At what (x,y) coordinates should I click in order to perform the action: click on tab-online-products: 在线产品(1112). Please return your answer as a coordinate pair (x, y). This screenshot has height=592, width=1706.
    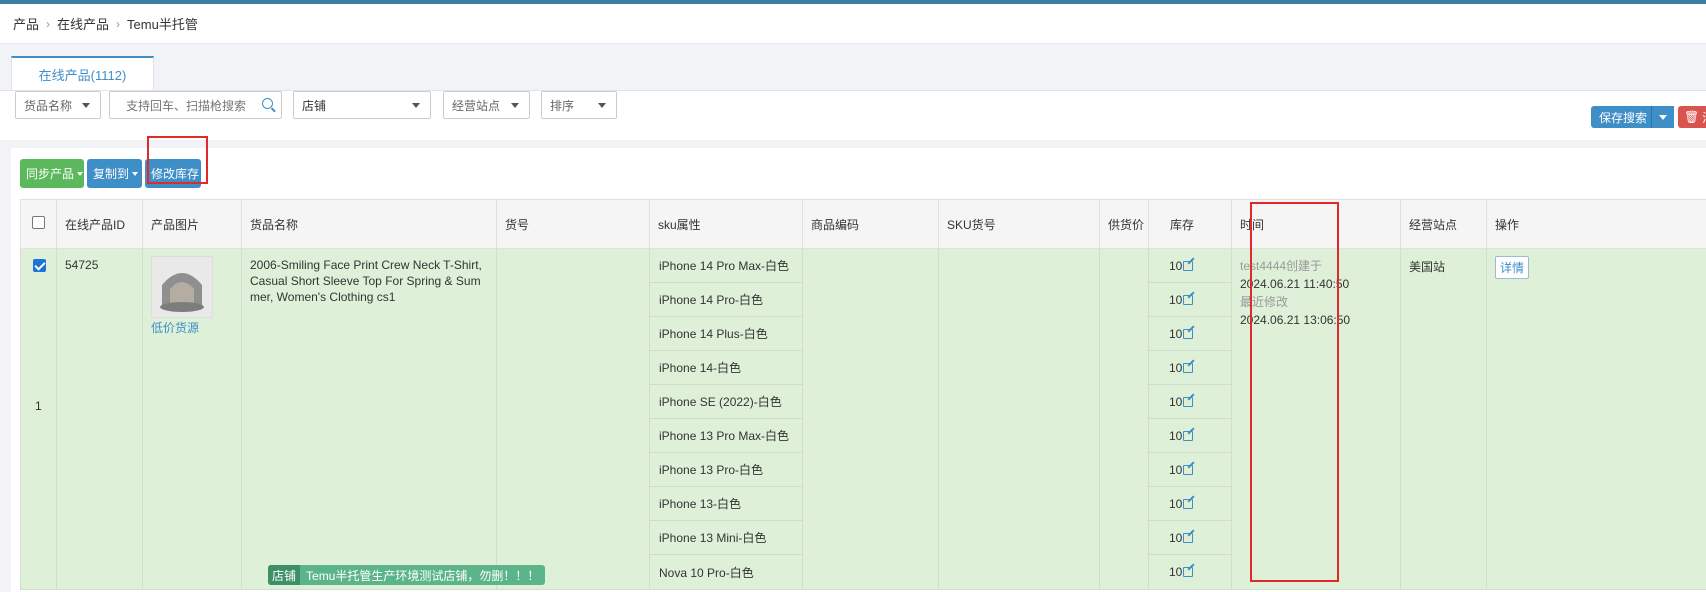
    Looking at the image, I should click on (82, 73).